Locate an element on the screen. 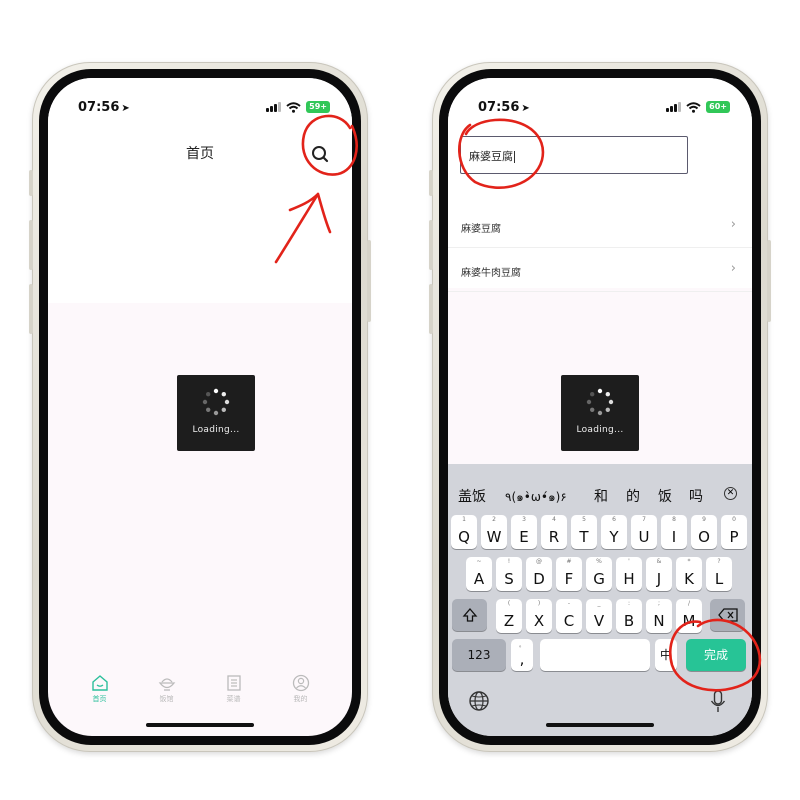 The image size is (800, 800). key-sub-label: & is located at coordinates (659, 561).